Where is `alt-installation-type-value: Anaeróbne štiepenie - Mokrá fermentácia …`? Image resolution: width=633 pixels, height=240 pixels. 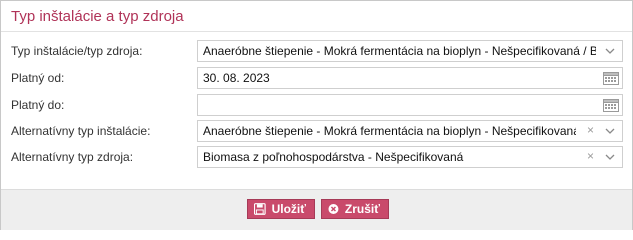 alt-installation-type-value: Anaeróbne štiepenie - Mokrá fermentácia … is located at coordinates (389, 131).